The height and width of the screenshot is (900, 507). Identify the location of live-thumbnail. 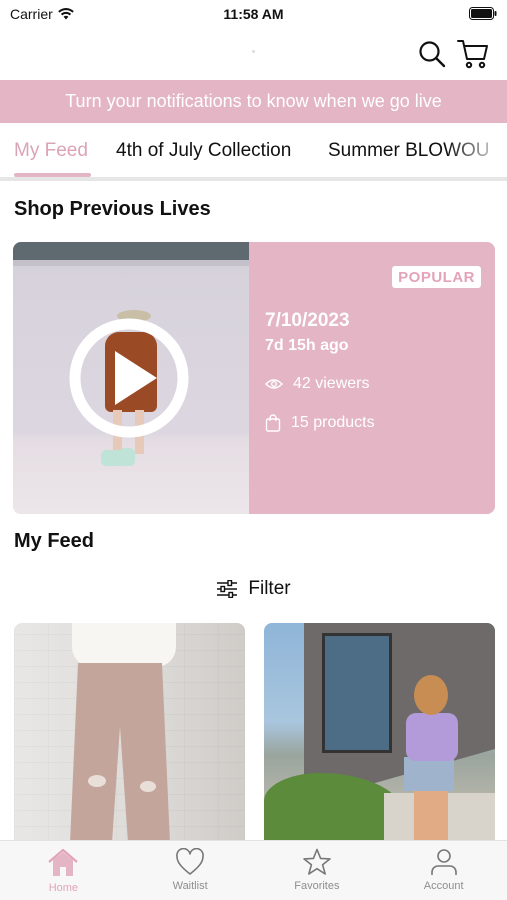
(131, 378).